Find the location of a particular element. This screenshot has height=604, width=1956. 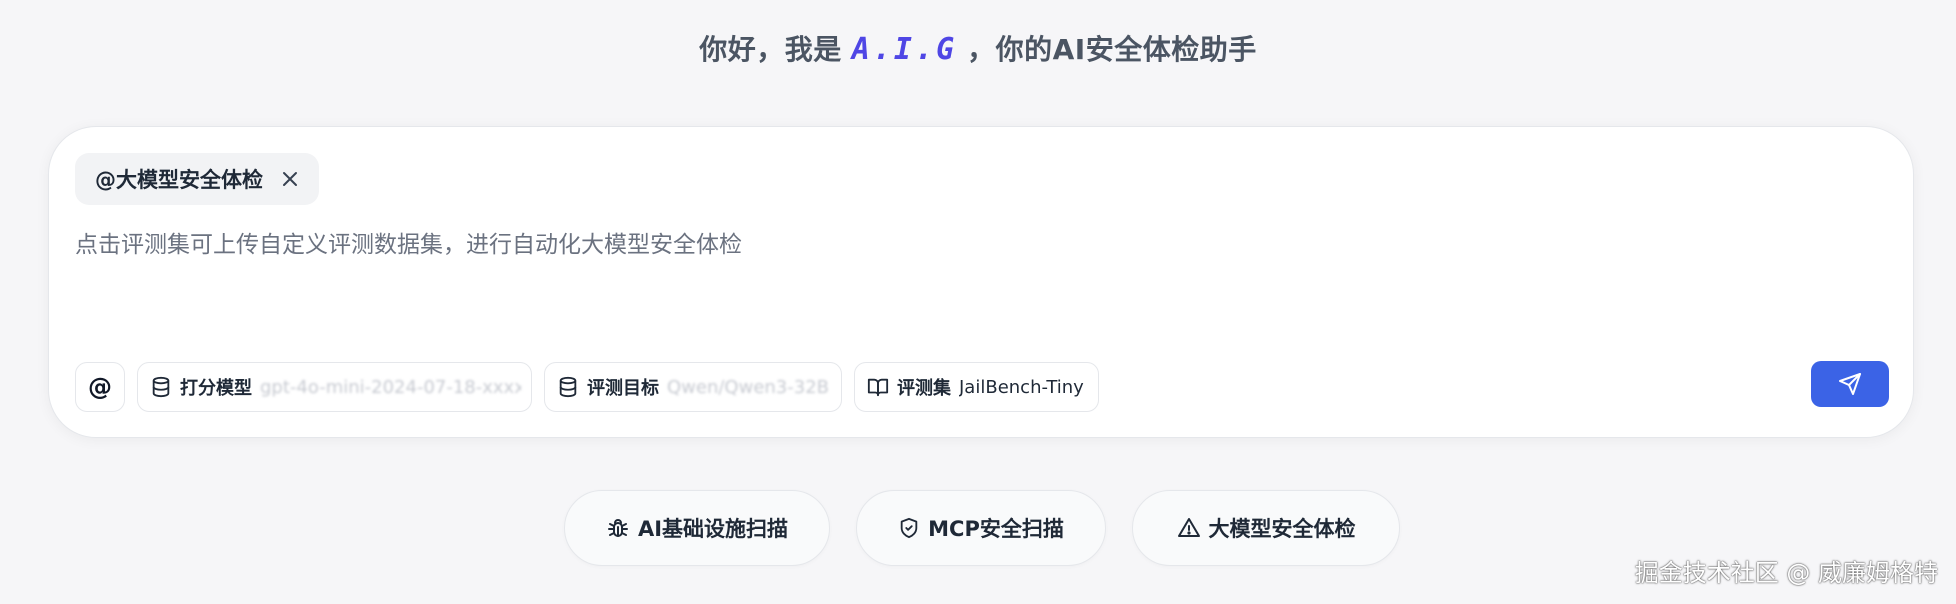

scoring-model-label: 打分模型 is located at coordinates (216, 388).